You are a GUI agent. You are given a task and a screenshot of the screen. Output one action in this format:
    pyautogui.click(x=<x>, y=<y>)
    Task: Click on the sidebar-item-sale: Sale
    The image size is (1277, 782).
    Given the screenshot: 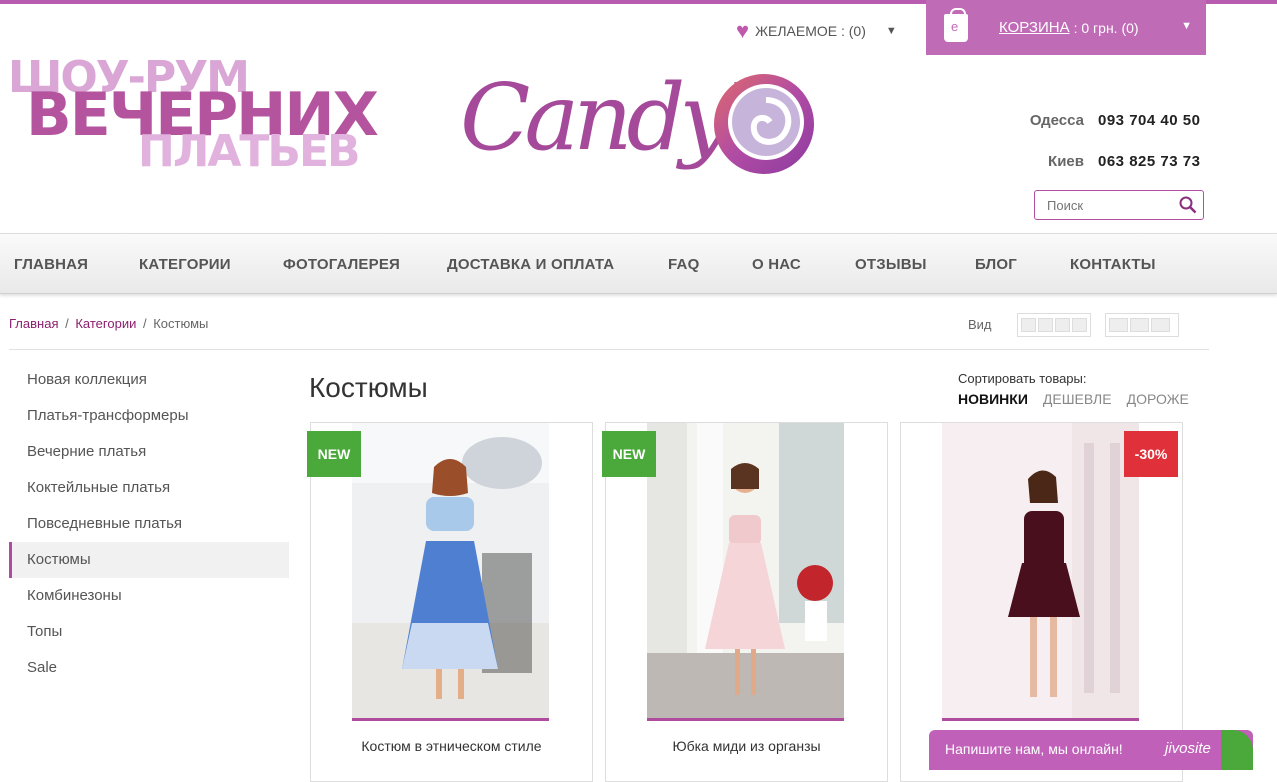 What is the action you would take?
    pyautogui.click(x=149, y=668)
    